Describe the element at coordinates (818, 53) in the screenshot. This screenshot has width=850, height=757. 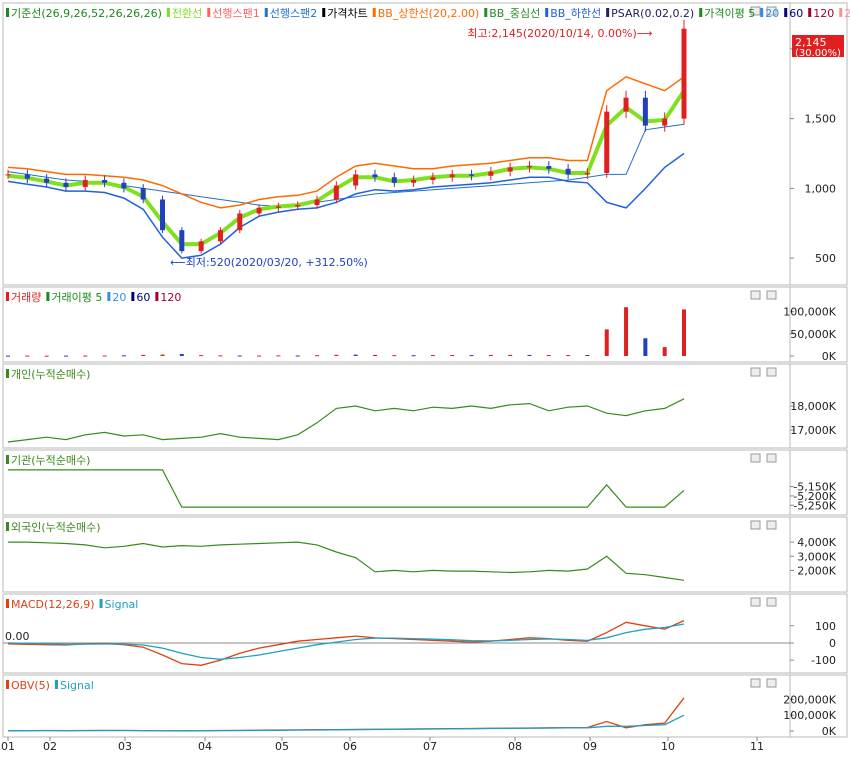
I see `last-change-label: (30.00%)` at that location.